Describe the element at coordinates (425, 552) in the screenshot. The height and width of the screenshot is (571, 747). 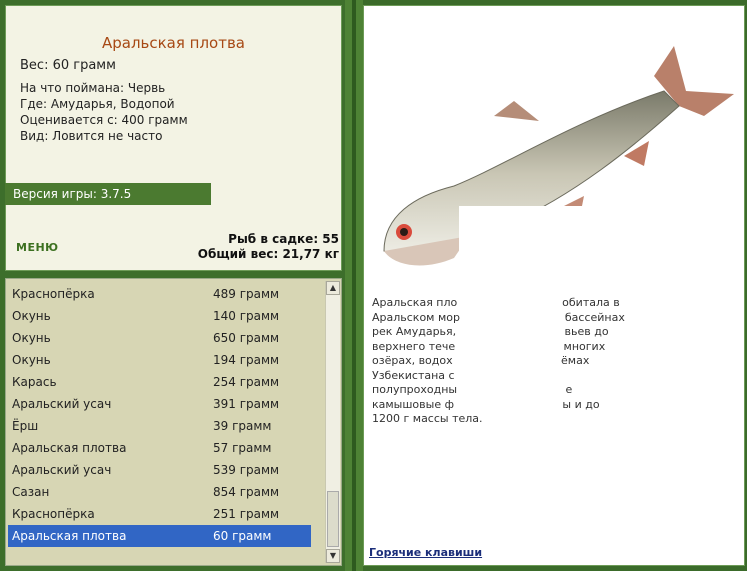
I see `hotkeys-link: Горячие клавиши` at that location.